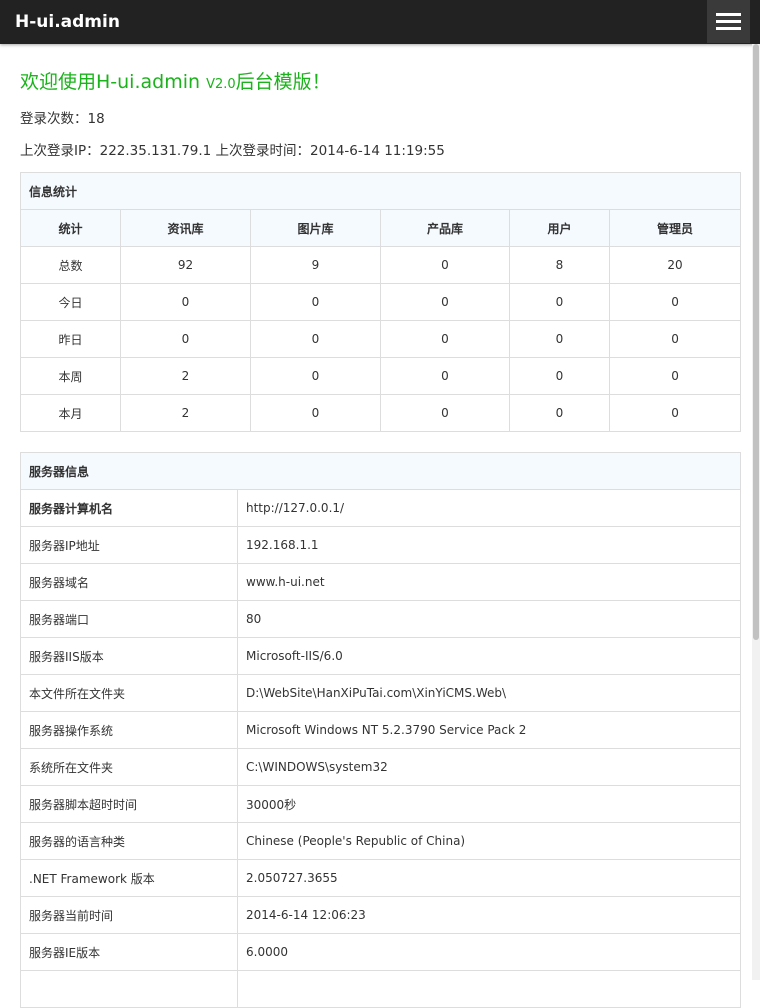 This screenshot has width=760, height=1008. I want to click on server-info-value: 192.168.1.1, so click(489, 545).